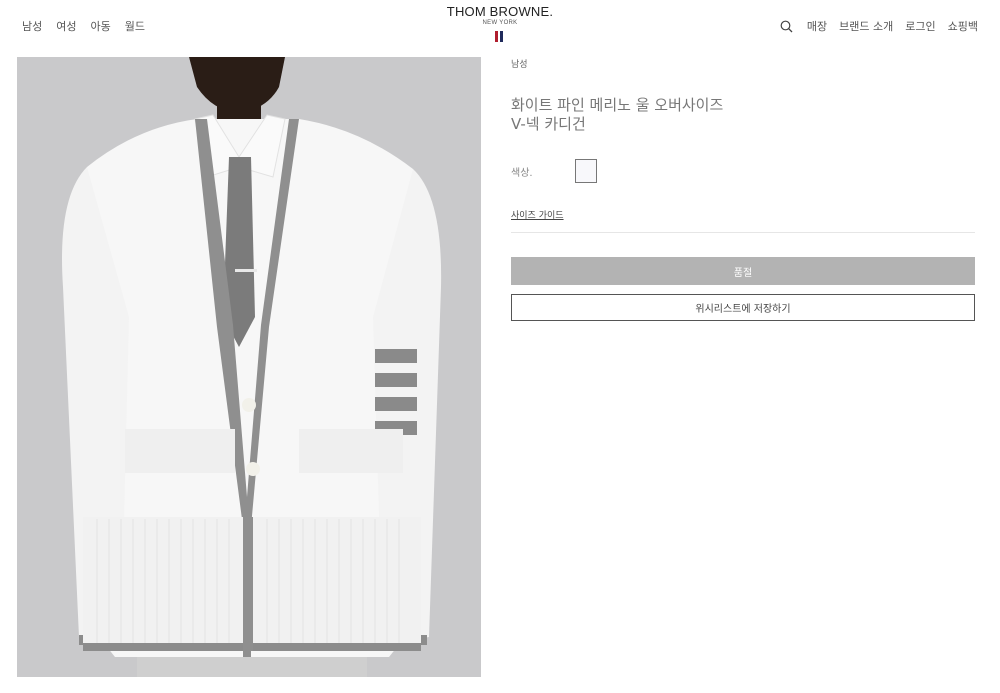  I want to click on sold-out-button: 품절, so click(743, 271).